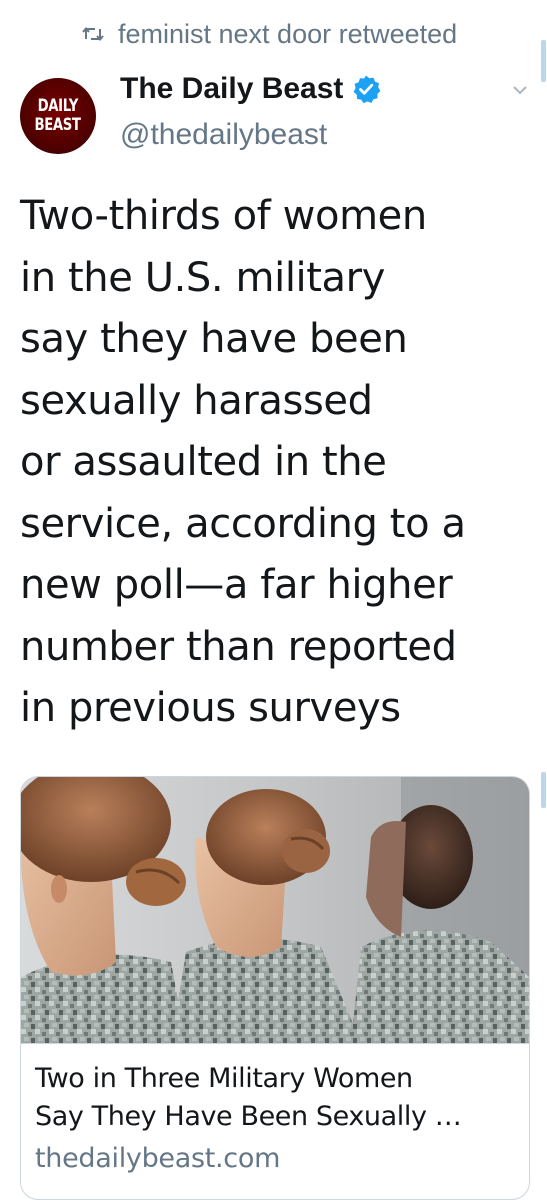 This screenshot has height=1200, width=547. Describe the element at coordinates (236, 585) in the screenshot. I see `tweet-text-line: new poll—a far higher` at that location.